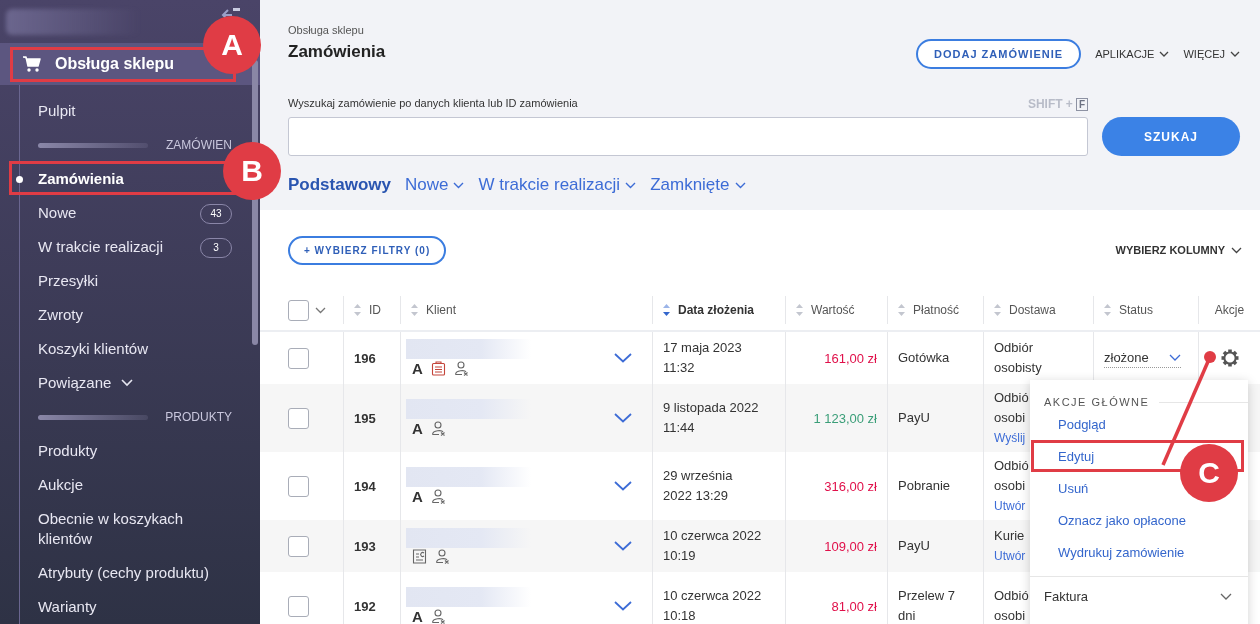  What do you see at coordinates (666, 310) in the screenshot?
I see `sort-icon` at bounding box center [666, 310].